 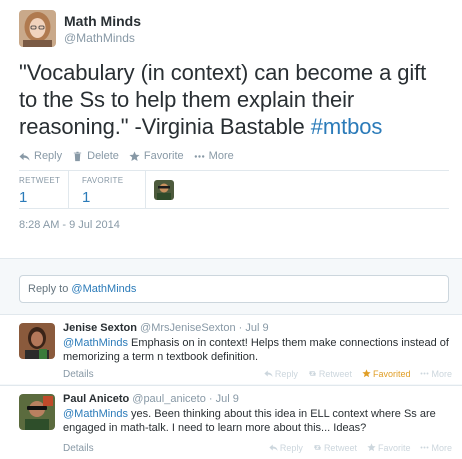 I want to click on hashtag-link: #mtbos, so click(x=347, y=126).